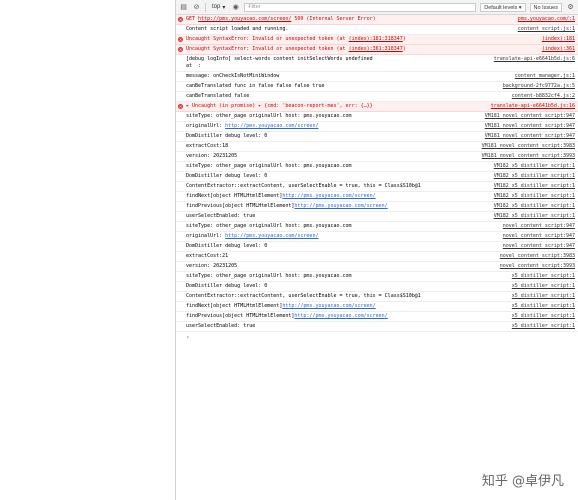 The width and height of the screenshot is (578, 500). I want to click on log-levels-dropdown: Default levels ▾, so click(503, 7).